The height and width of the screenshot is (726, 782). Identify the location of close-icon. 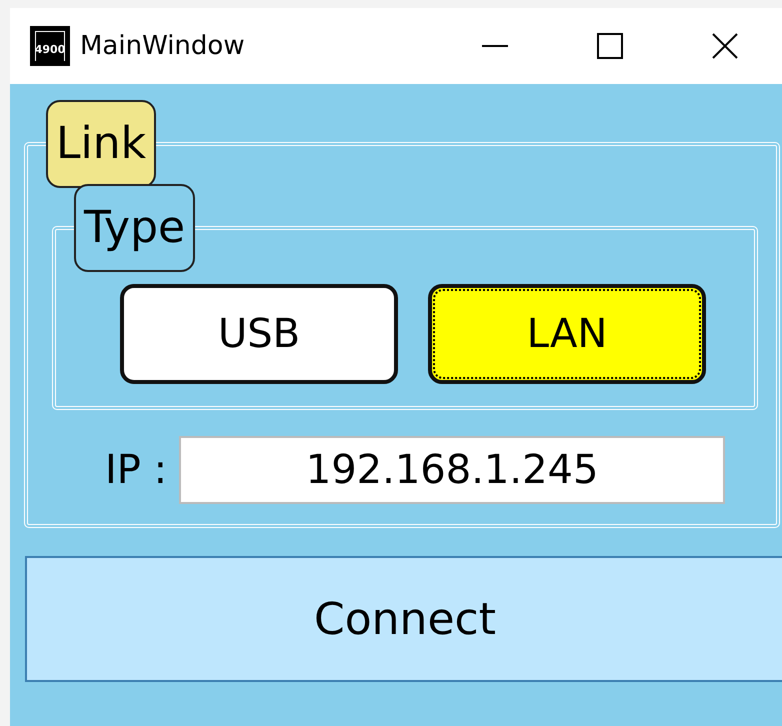
(725, 46).